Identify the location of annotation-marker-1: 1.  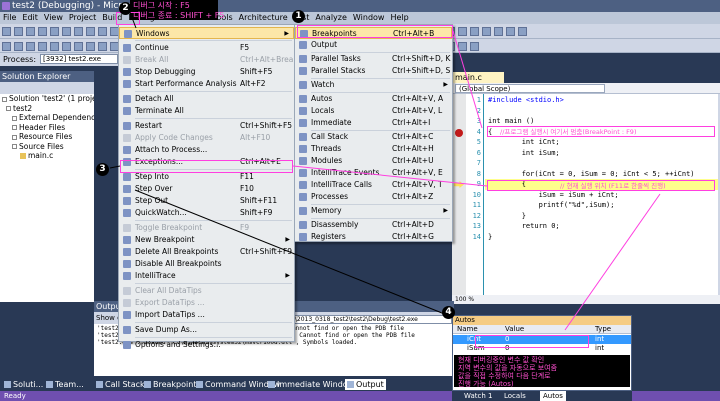
(298, 16).